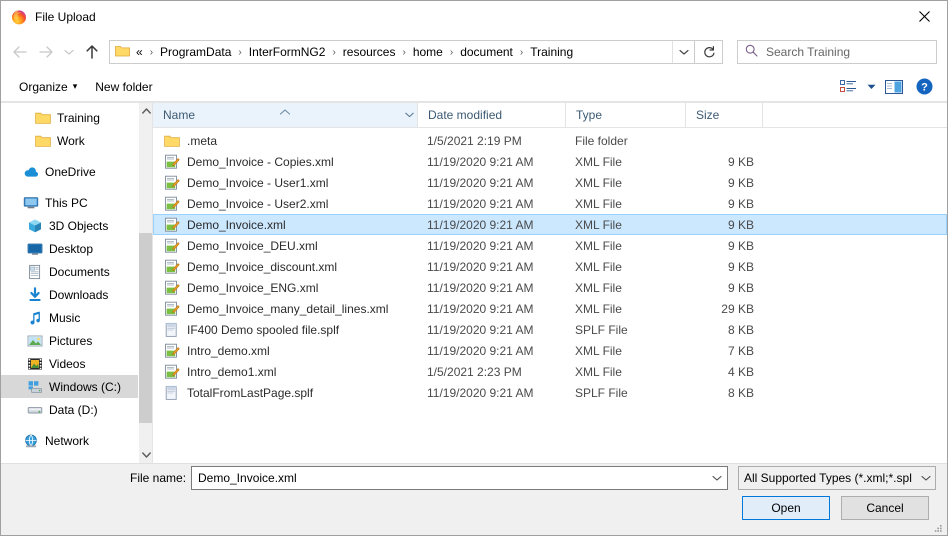 The width and height of the screenshot is (948, 536). I want to click on sidebar-item-network: Network, so click(69, 440).